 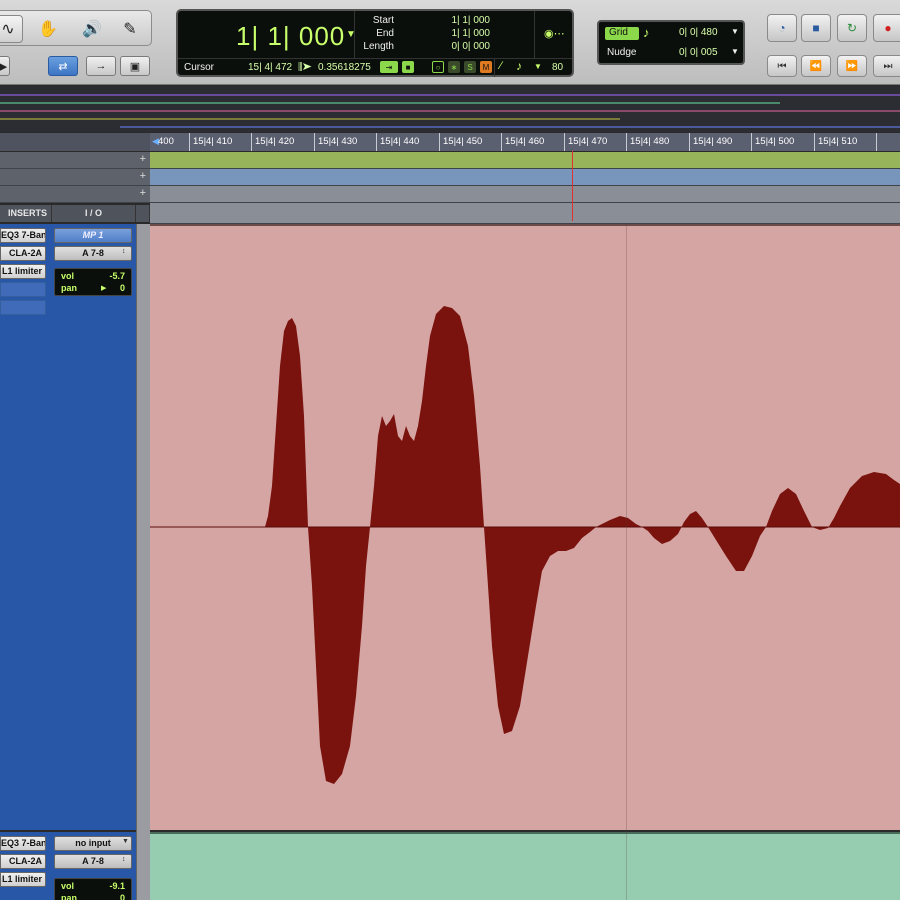 What do you see at coordinates (486, 67) in the screenshot?
I see `mute-m-icon: M` at bounding box center [486, 67].